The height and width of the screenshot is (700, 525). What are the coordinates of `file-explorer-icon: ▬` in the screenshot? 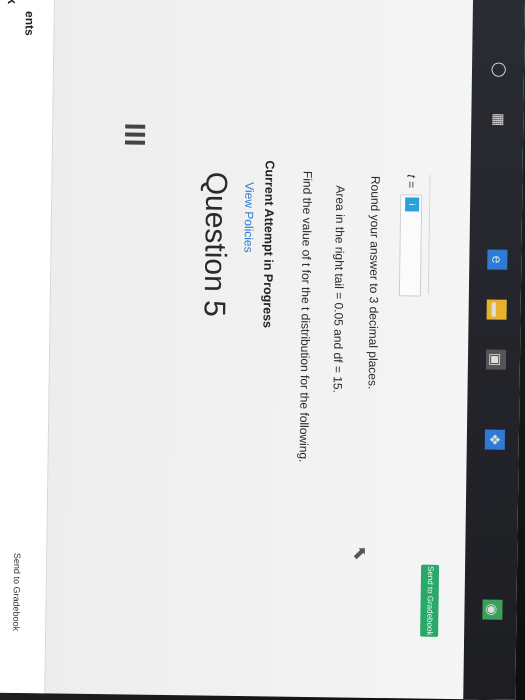 It's located at (496, 309).